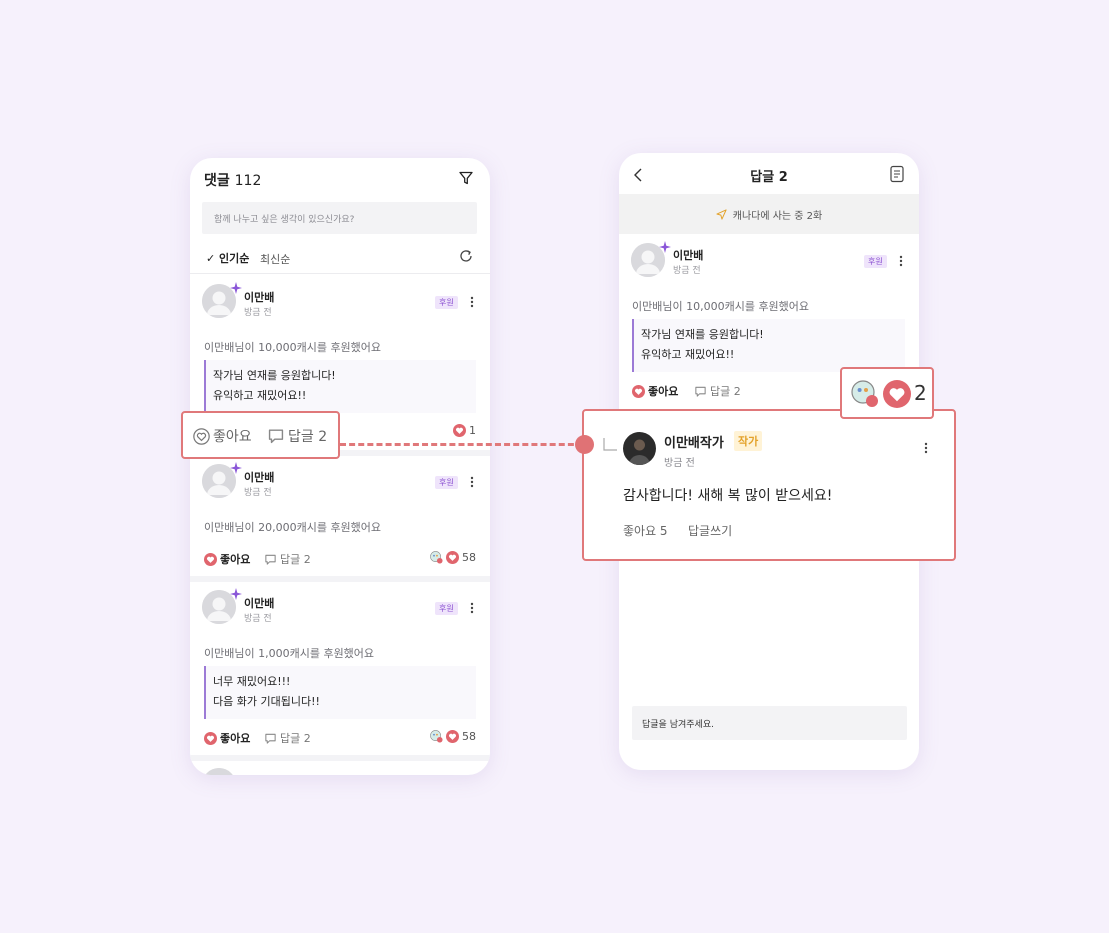  What do you see at coordinates (639, 448) in the screenshot?
I see `author-avatar` at bounding box center [639, 448].